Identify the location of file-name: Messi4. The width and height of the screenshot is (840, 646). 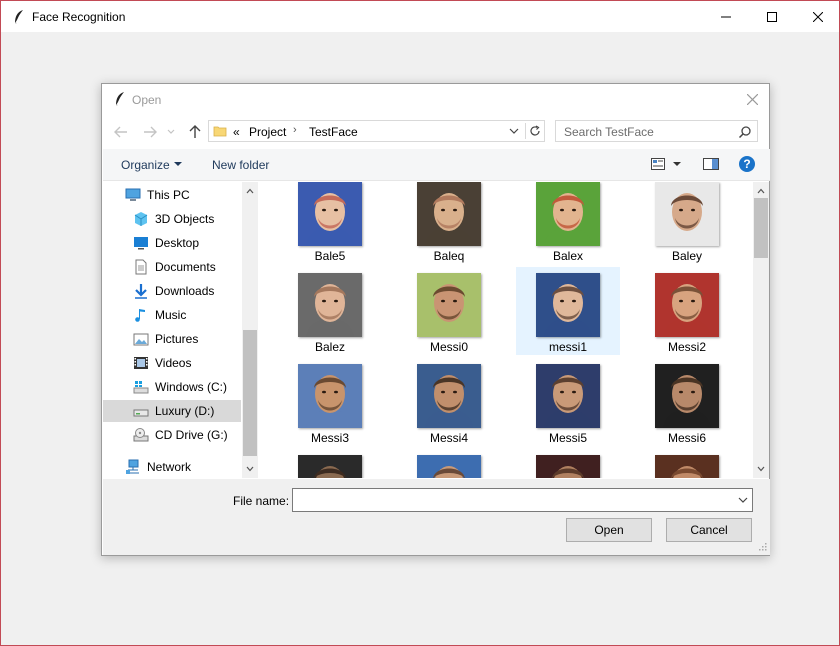
(448, 438).